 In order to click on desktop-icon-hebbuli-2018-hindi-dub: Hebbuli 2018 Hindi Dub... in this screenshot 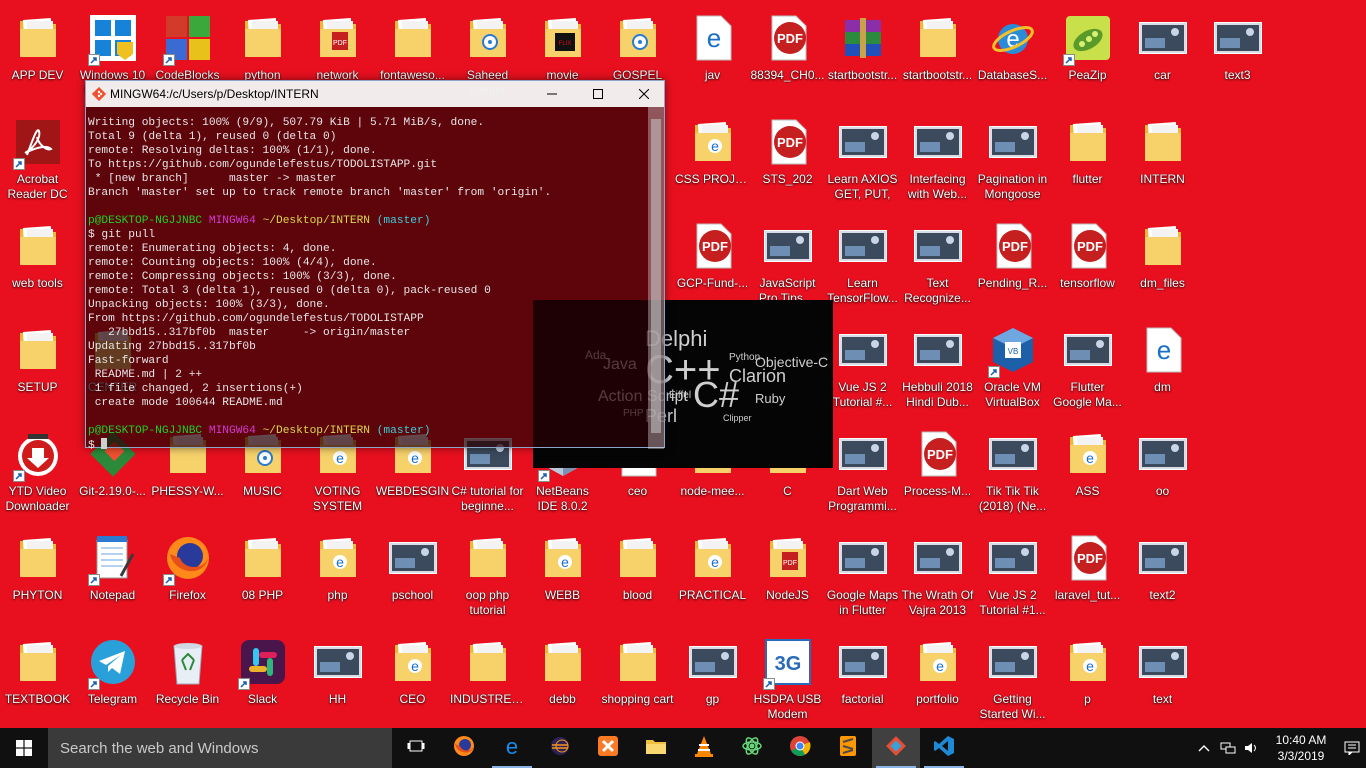, I will do `click(937, 368)`.